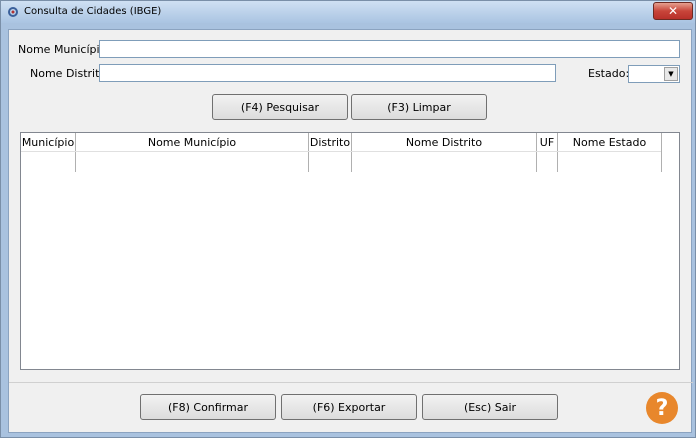  I want to click on close-button: ✕, so click(673, 11).